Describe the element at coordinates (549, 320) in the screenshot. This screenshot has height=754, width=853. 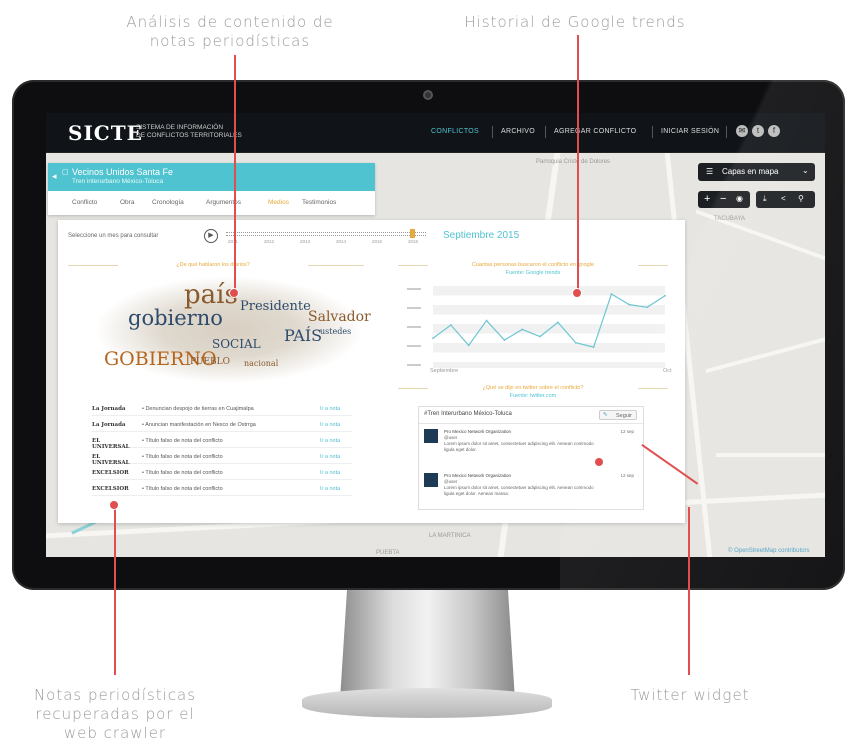
I see `trend-line` at that location.